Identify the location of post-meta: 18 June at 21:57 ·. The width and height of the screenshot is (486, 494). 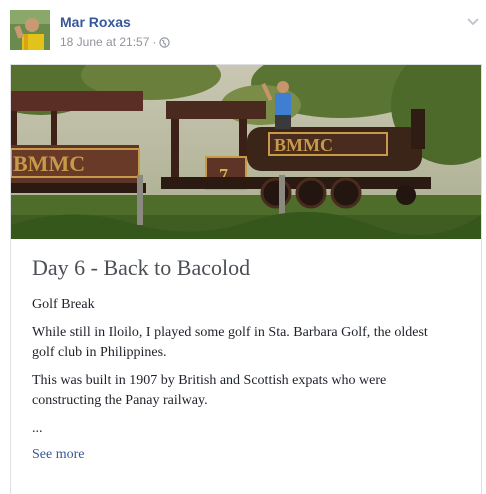
(115, 42).